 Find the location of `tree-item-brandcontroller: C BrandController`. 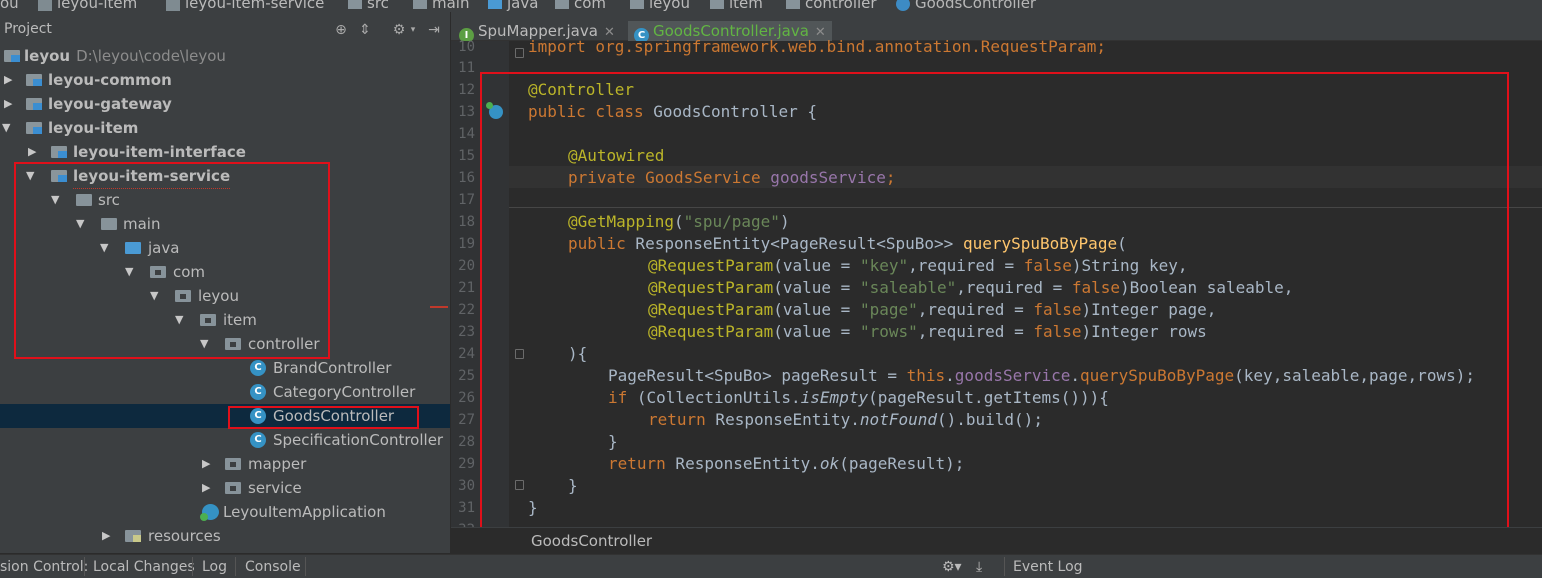

tree-item-brandcontroller: C BrandController is located at coordinates (225, 368).